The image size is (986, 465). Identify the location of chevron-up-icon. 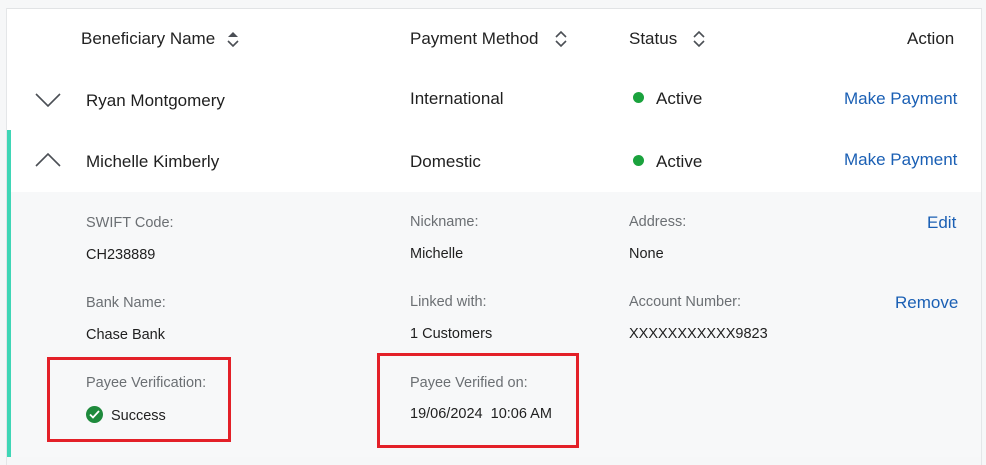
(48, 162).